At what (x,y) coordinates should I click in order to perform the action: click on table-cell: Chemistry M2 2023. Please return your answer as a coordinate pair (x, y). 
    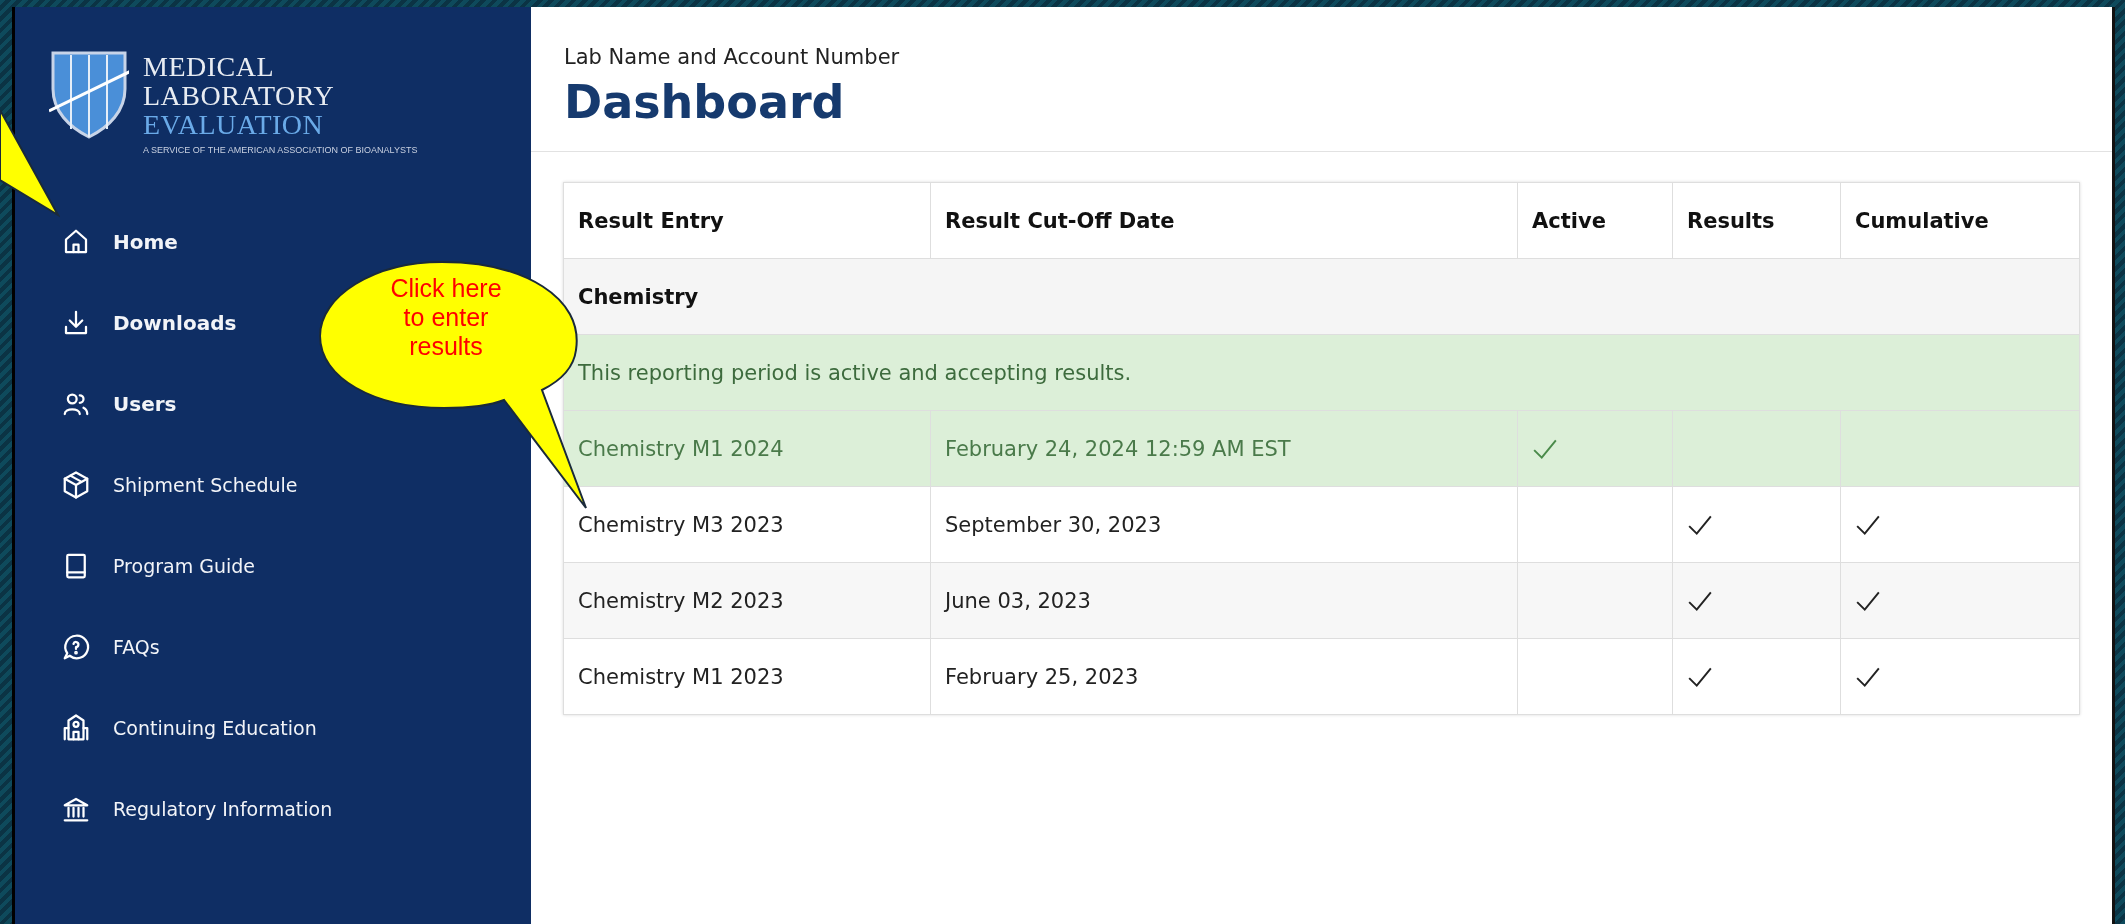
    Looking at the image, I should click on (747, 600).